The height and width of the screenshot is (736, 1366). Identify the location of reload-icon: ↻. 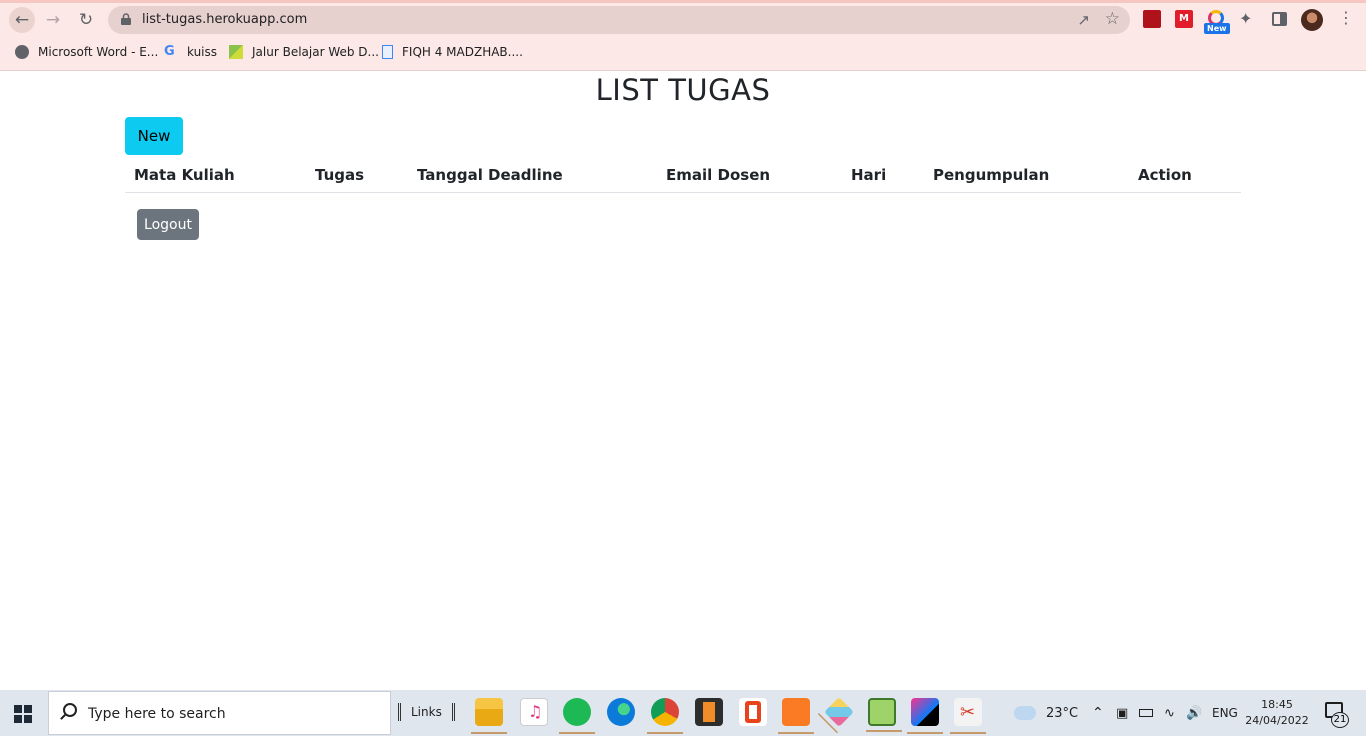
(86, 20).